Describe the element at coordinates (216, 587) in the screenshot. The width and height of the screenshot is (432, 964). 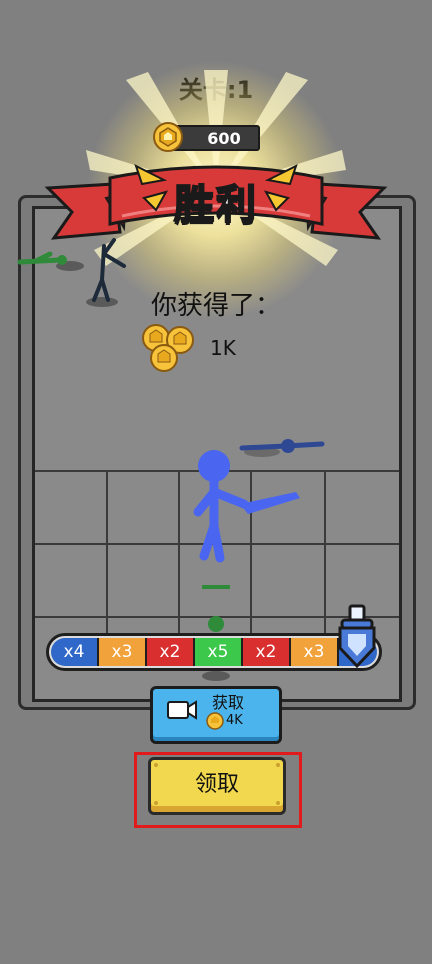
I see `health-bar` at that location.